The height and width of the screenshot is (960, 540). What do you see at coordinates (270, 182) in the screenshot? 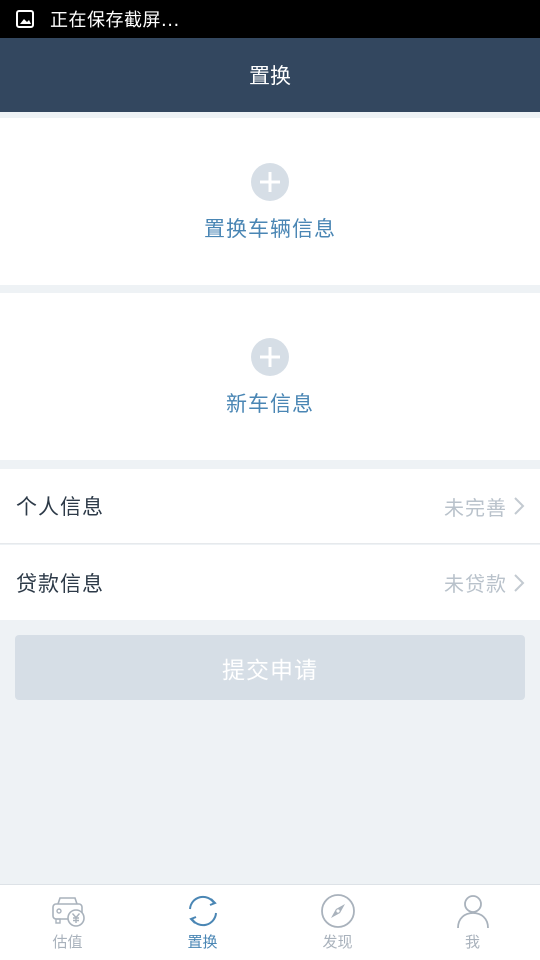
I see `add-exchange-vehicle-icon` at bounding box center [270, 182].